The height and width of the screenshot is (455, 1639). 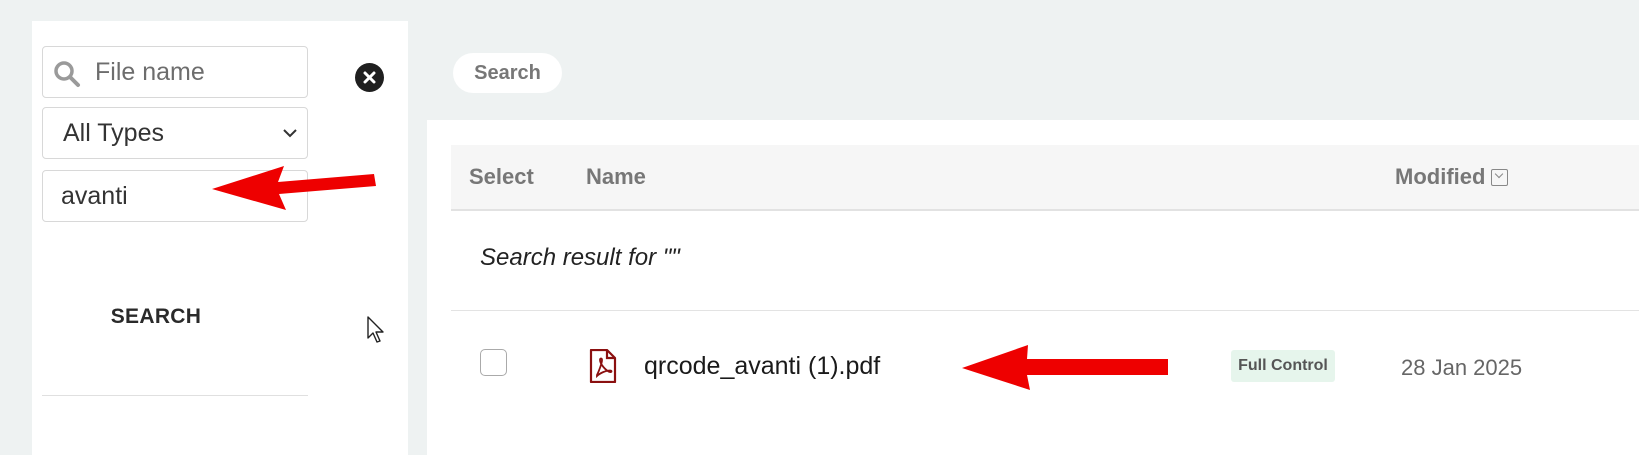 I want to click on sort-icon, so click(x=1500, y=177).